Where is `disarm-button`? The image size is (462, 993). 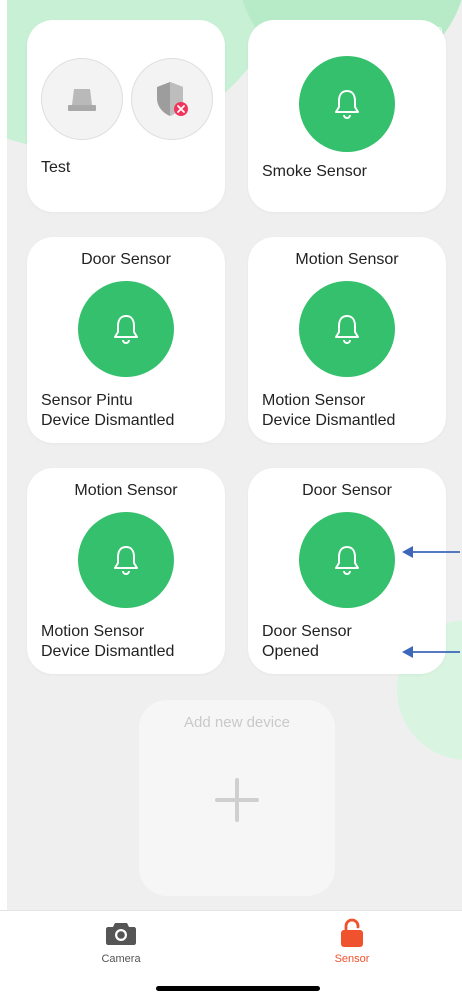 disarm-button is located at coordinates (172, 99).